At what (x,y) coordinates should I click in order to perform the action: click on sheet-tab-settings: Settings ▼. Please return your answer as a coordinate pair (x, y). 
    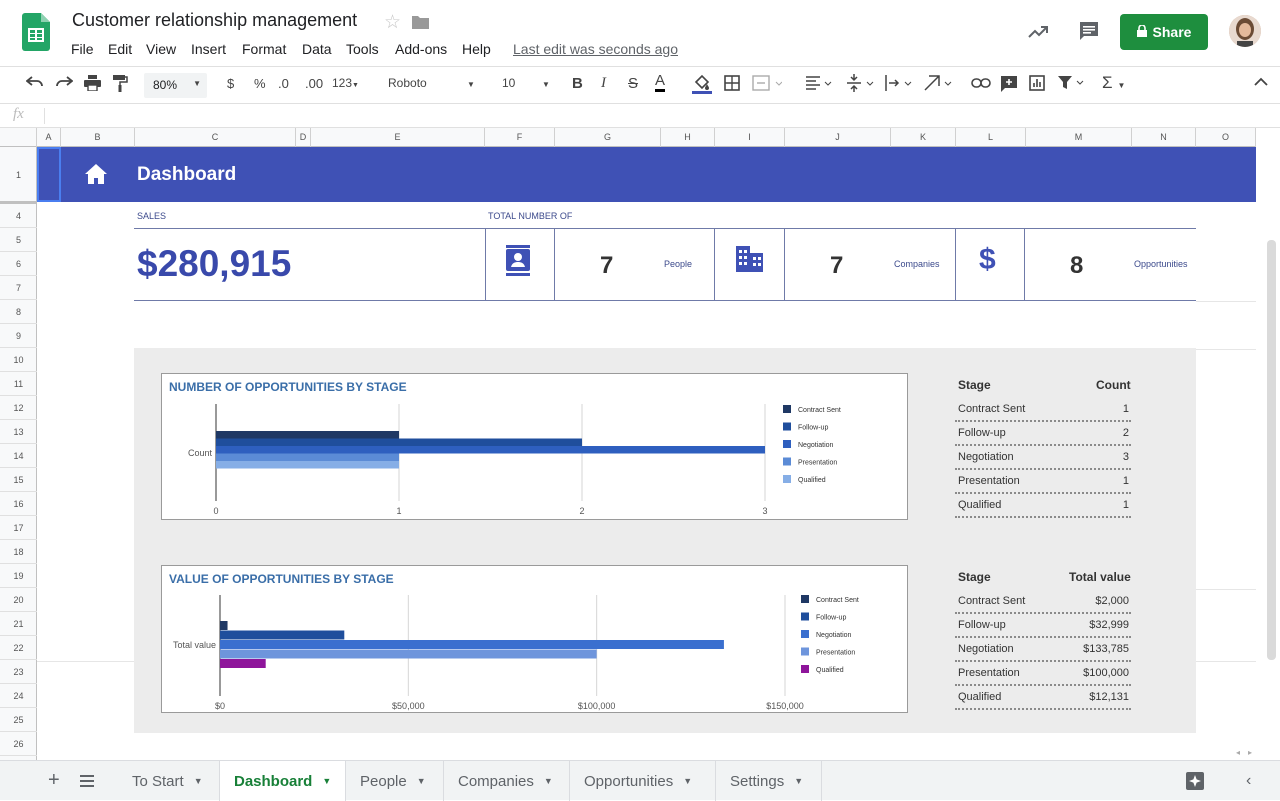
    Looking at the image, I should click on (769, 781).